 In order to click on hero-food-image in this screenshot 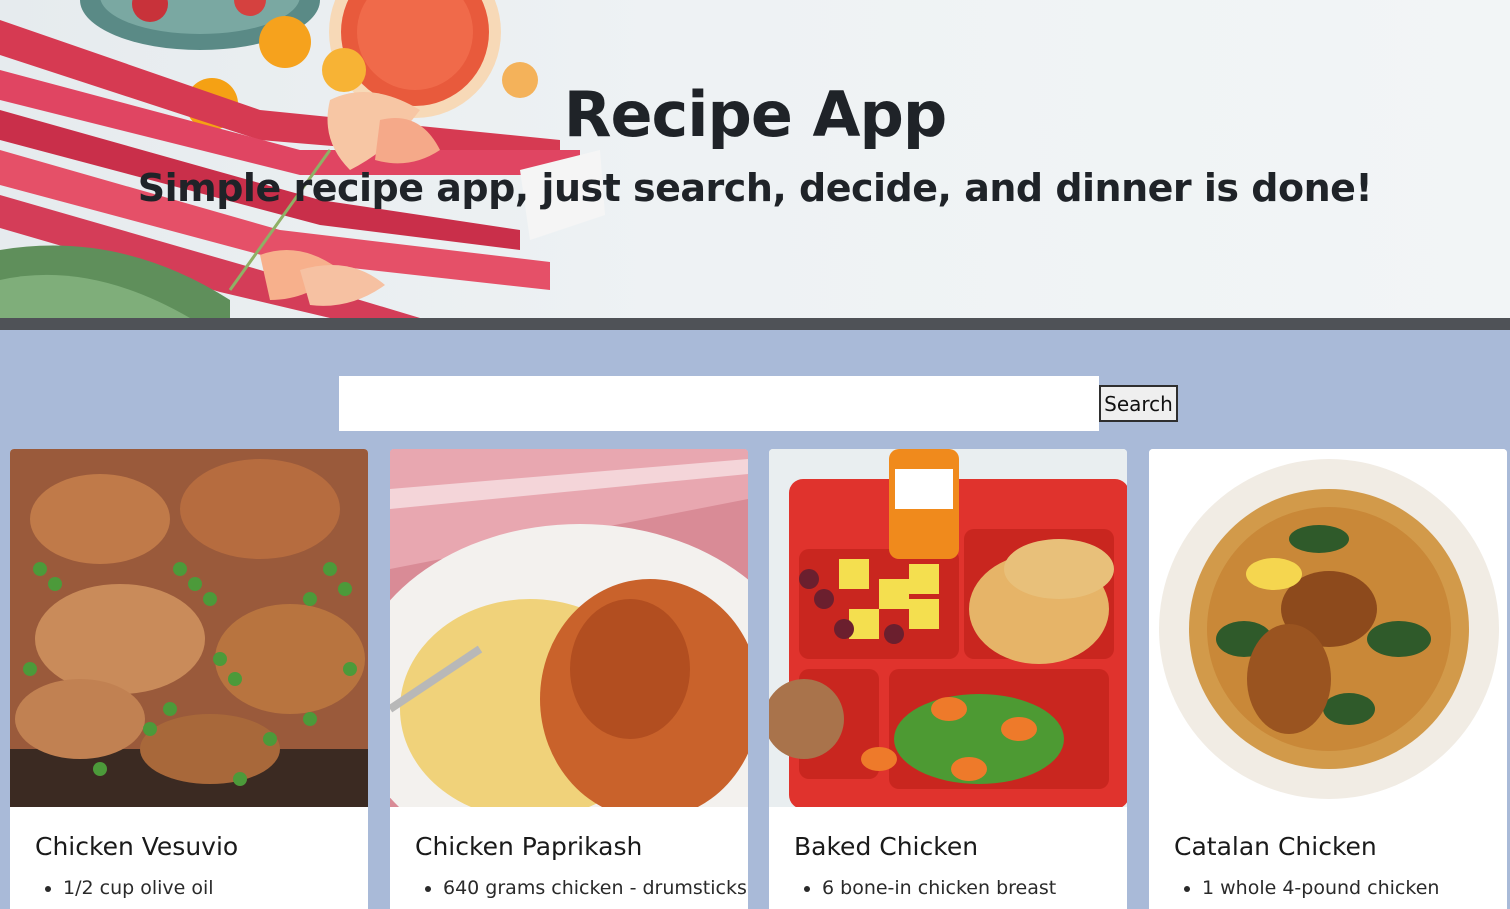, I will do `click(302, 159)`.